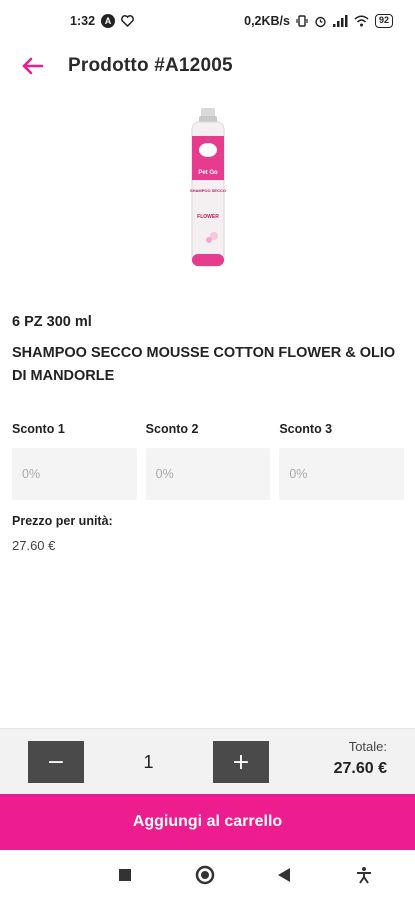 The height and width of the screenshot is (900, 415). I want to click on status-left: 1:32 A, so click(157, 21).